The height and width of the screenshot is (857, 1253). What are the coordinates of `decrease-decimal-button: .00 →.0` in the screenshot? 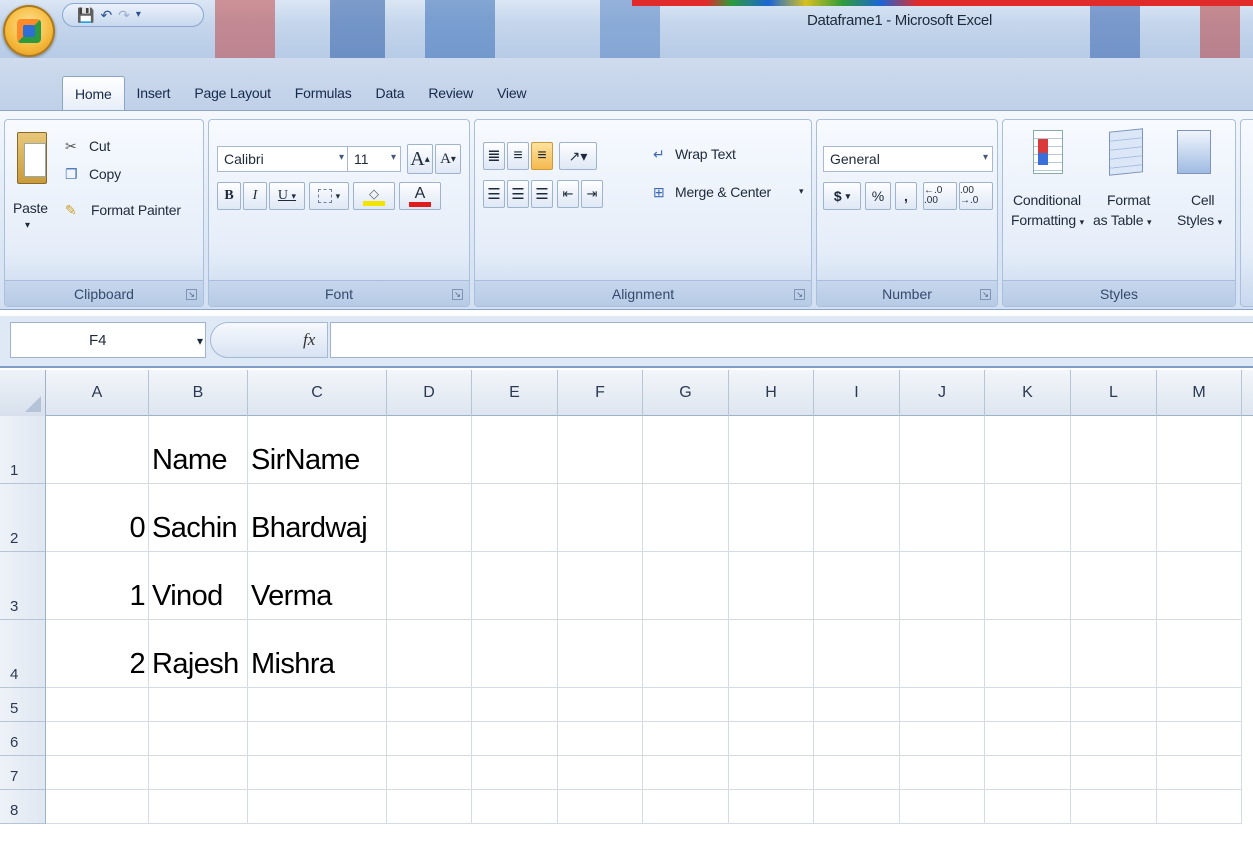 It's located at (976, 196).